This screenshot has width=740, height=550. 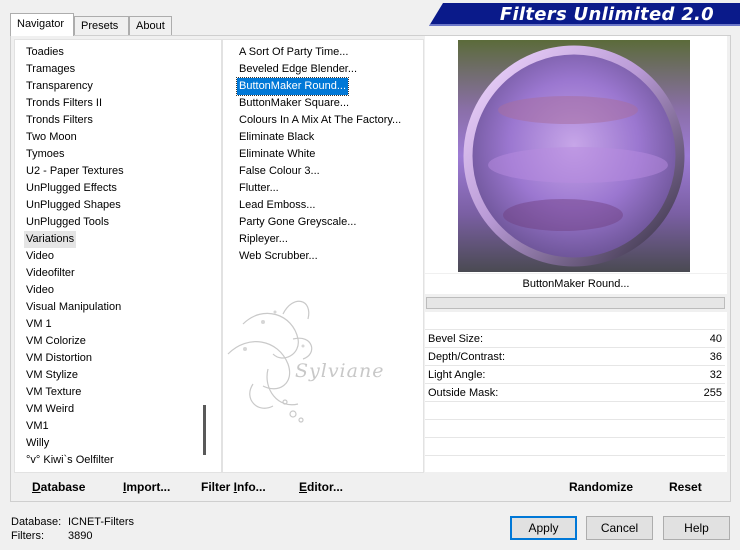 What do you see at coordinates (73, 205) in the screenshot?
I see `category-item: UnPlugged Shapes` at bounding box center [73, 205].